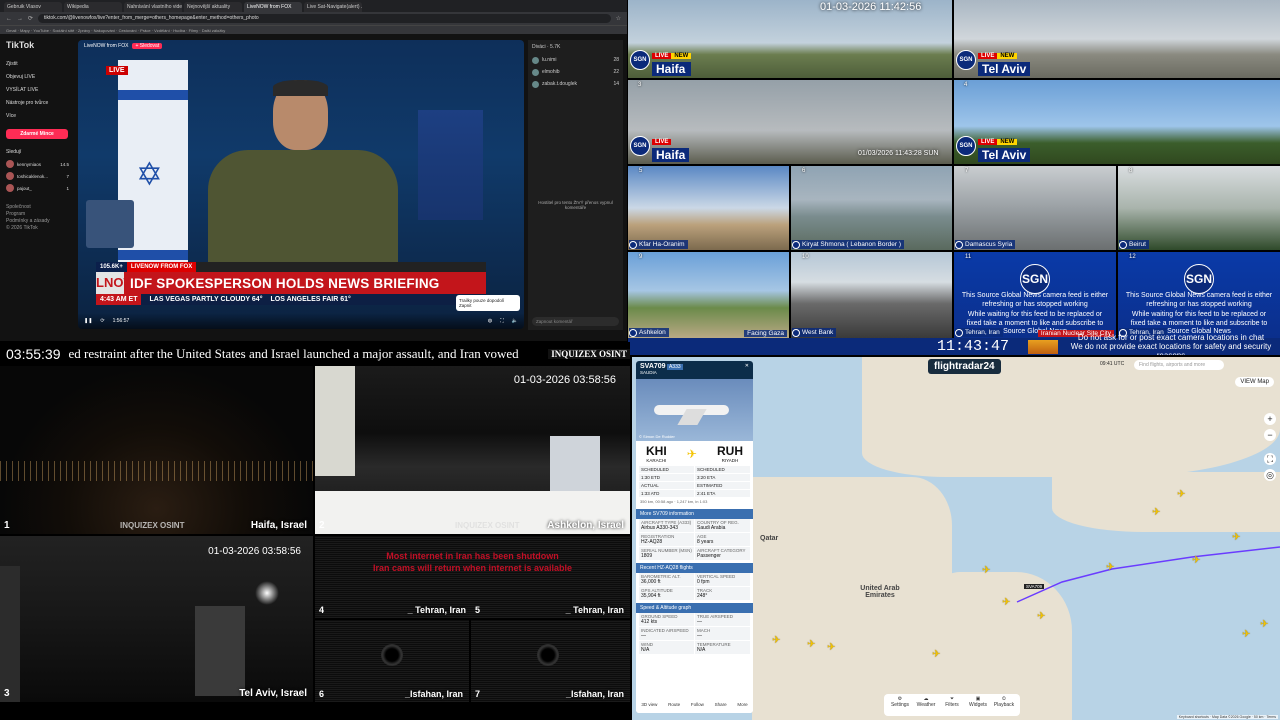  What do you see at coordinates (694, 568) in the screenshot?
I see `section-header: Recent HZ-AQ28 flights` at bounding box center [694, 568].